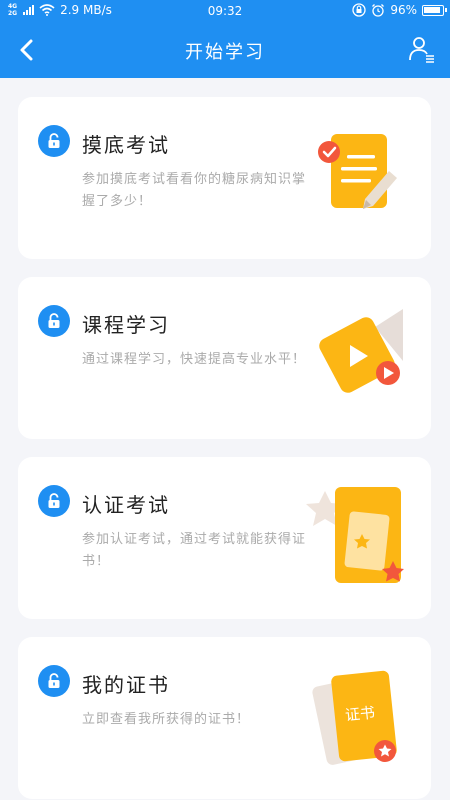 Image resolution: width=450 pixels, height=800 pixels. I want to click on battery-icon, so click(434, 10).